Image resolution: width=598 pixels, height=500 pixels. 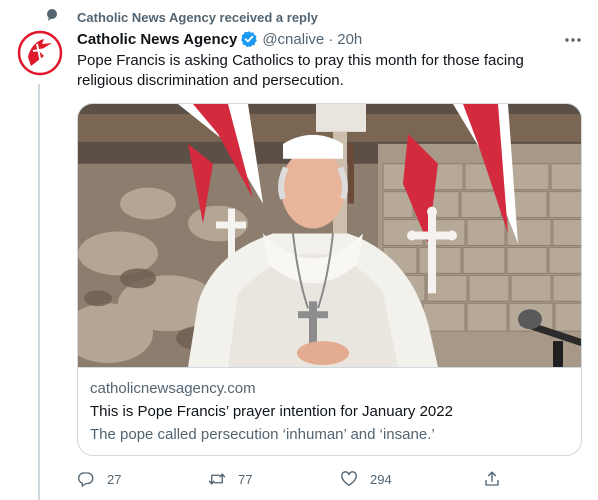 I want to click on comment-bubble-icon, so click(x=52, y=15).